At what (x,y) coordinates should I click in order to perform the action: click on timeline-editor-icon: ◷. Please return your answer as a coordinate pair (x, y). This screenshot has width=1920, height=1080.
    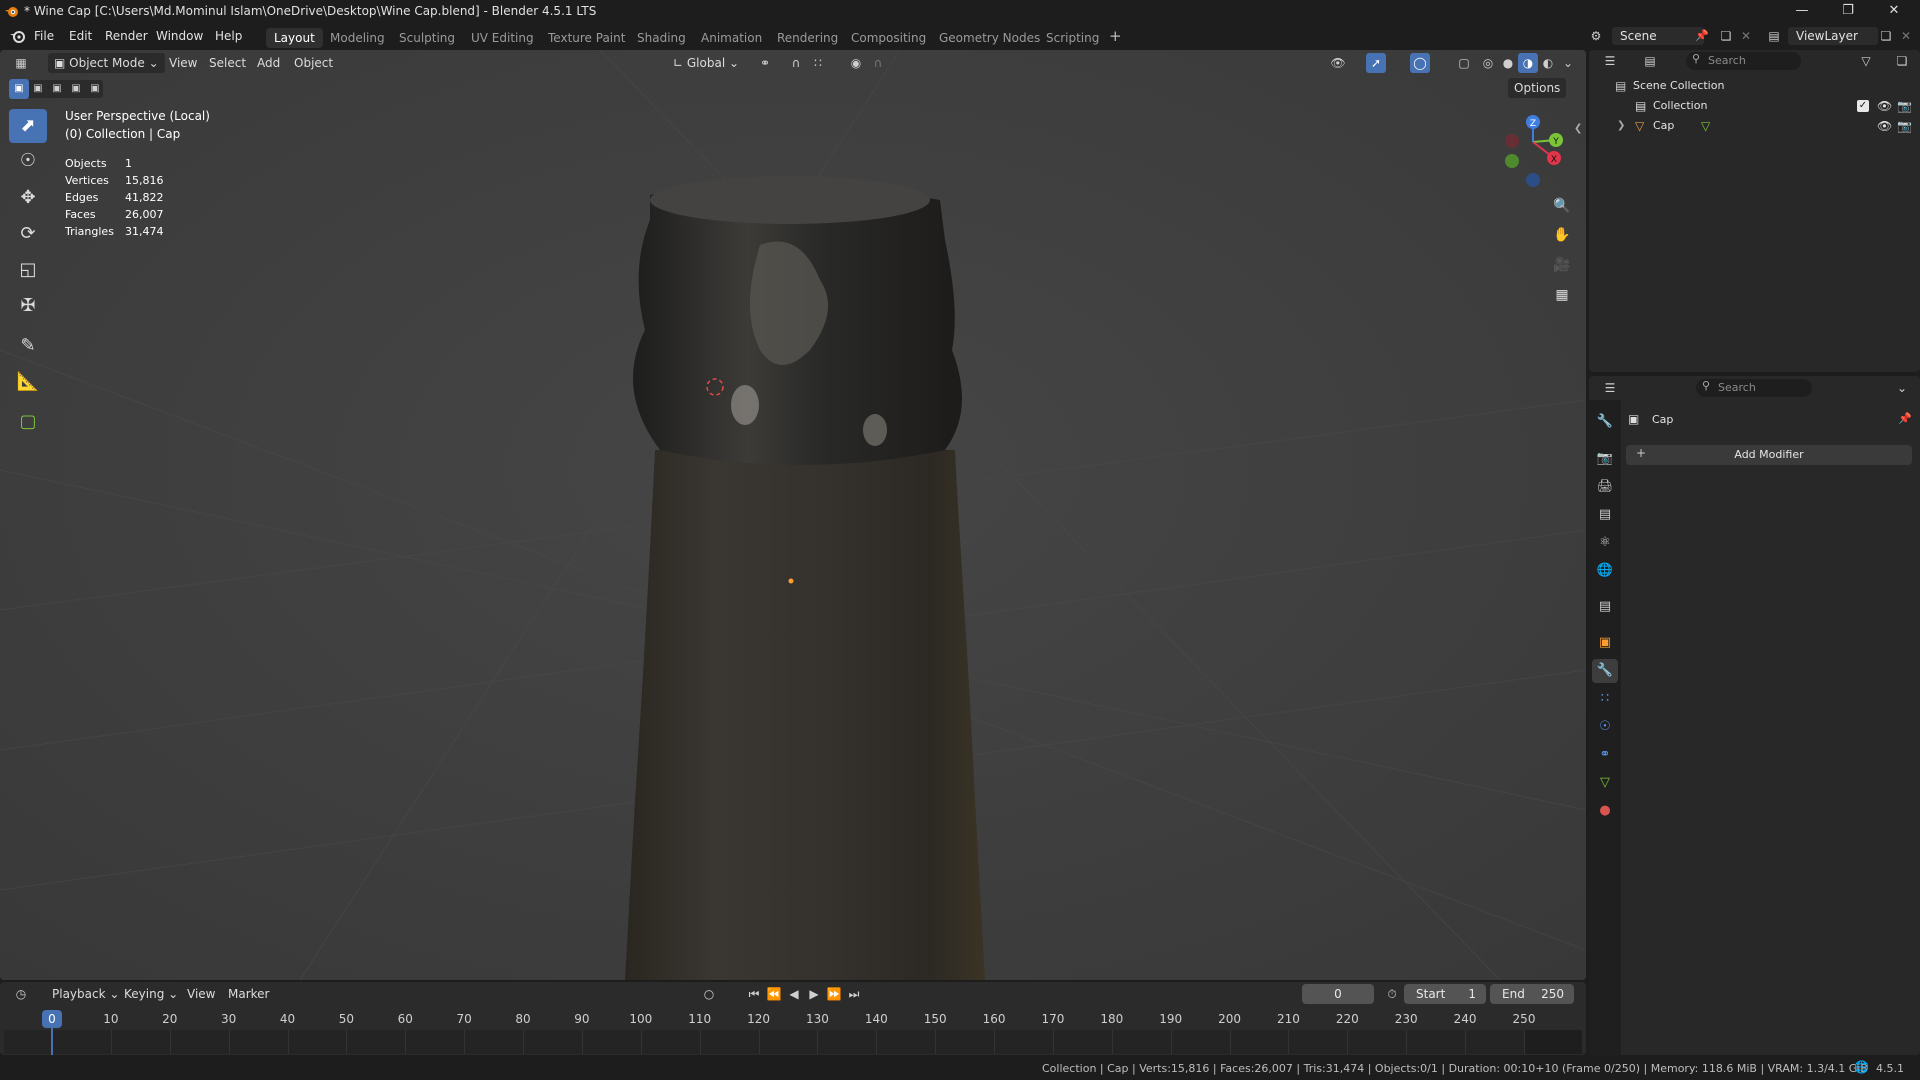
    Looking at the image, I should click on (21, 994).